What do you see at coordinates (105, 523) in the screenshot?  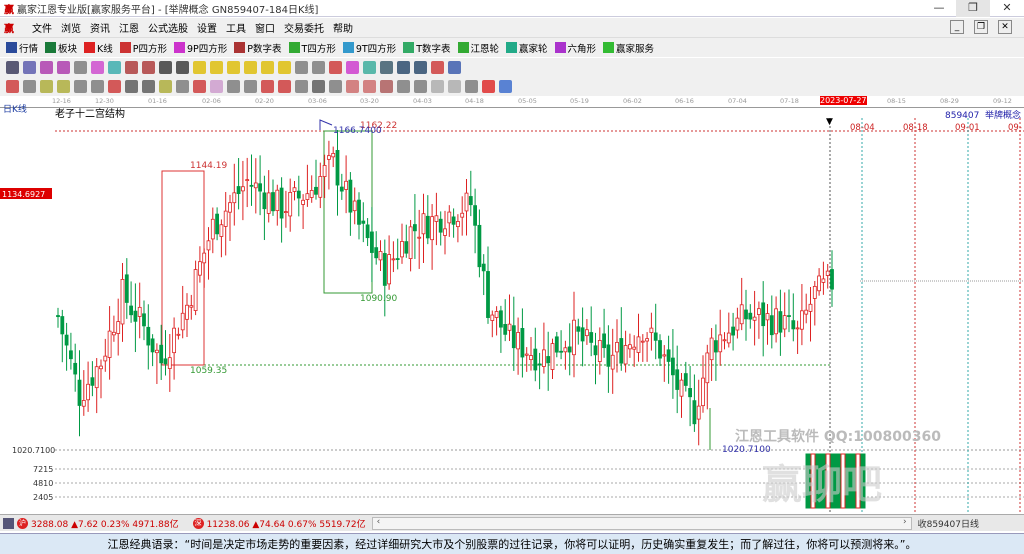 I see `sh-index: 3288.08 ▲7.62 0.23% 4971.88亿` at bounding box center [105, 523].